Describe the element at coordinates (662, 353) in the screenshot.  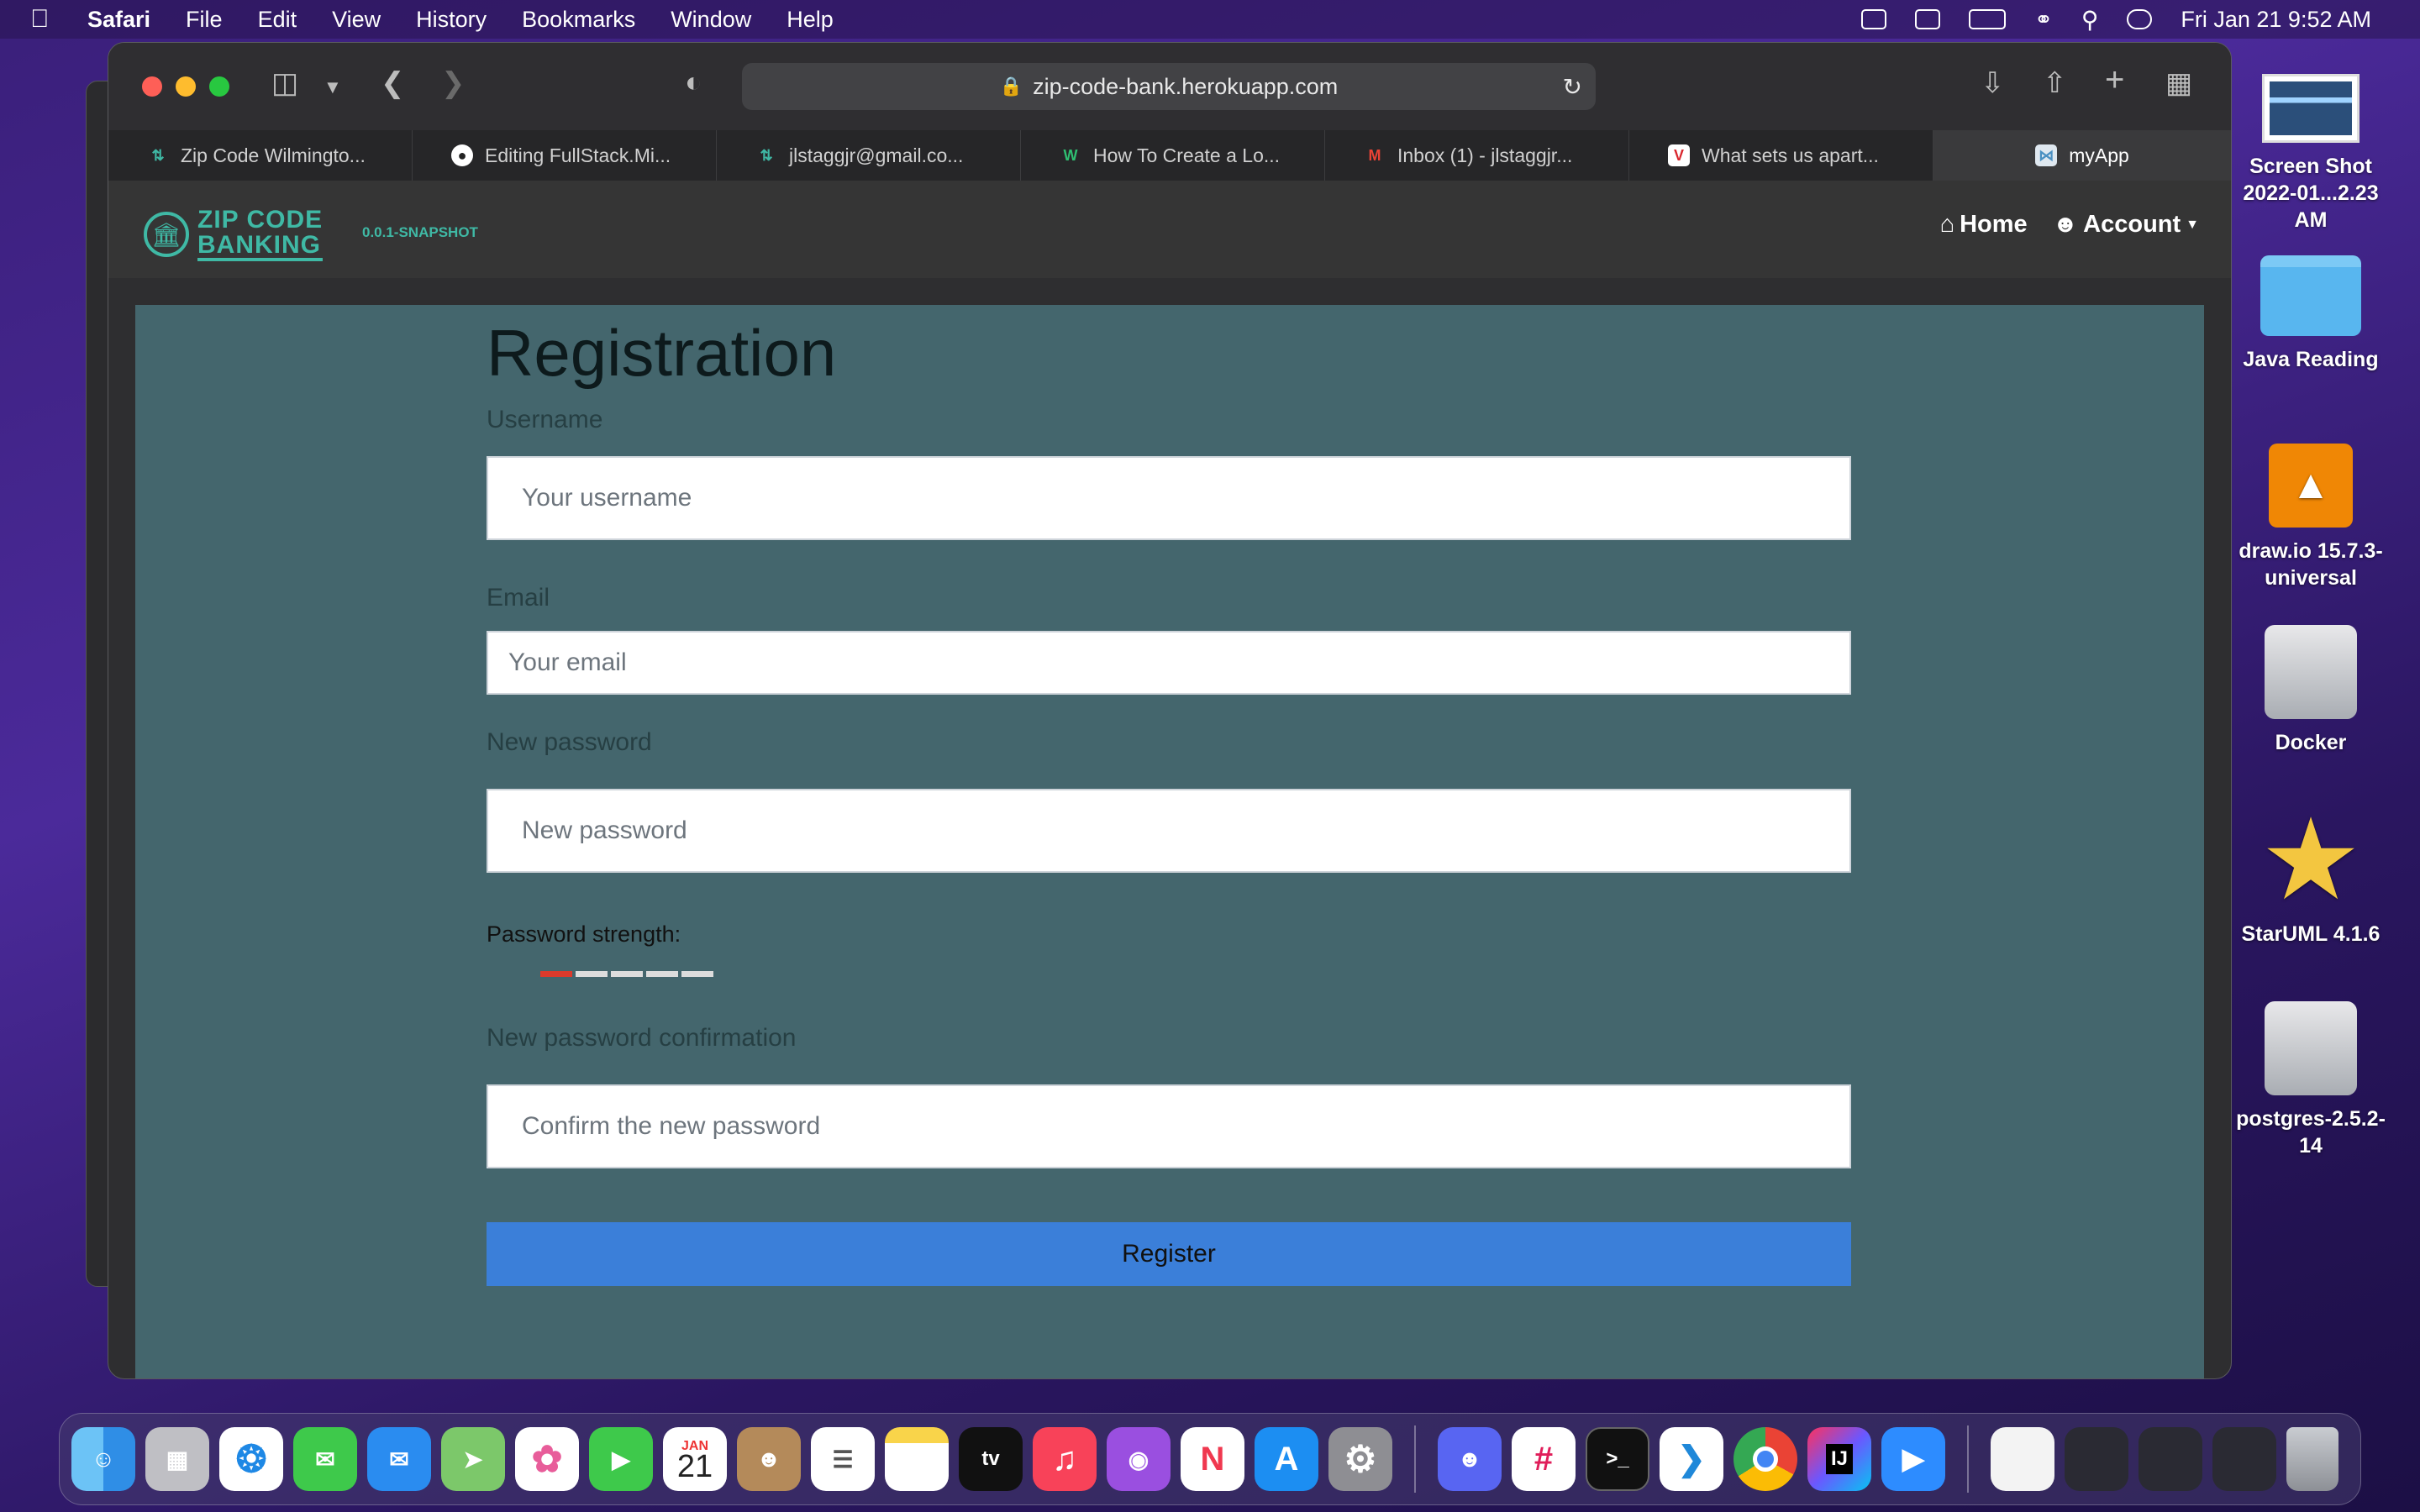
I see `page-title: Registration` at that location.